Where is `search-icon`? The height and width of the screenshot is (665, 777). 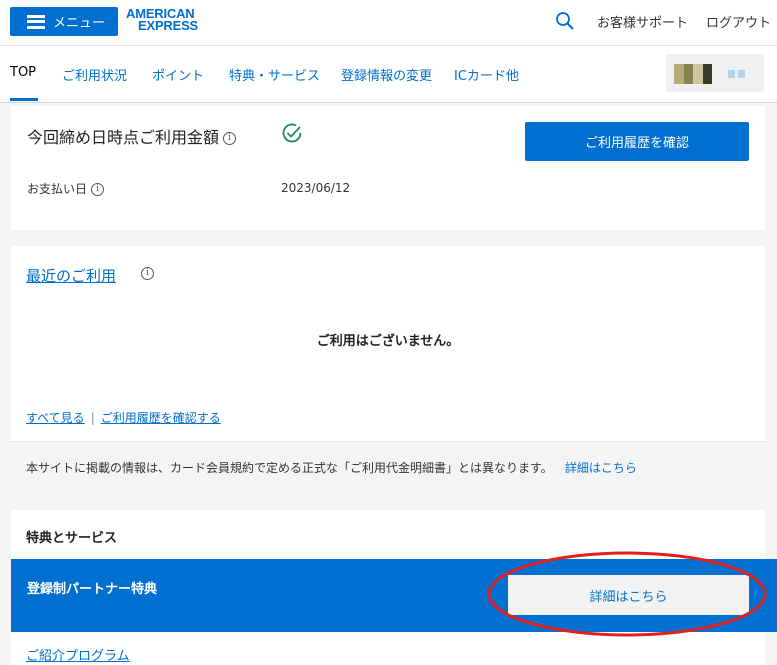
search-icon is located at coordinates (565, 21).